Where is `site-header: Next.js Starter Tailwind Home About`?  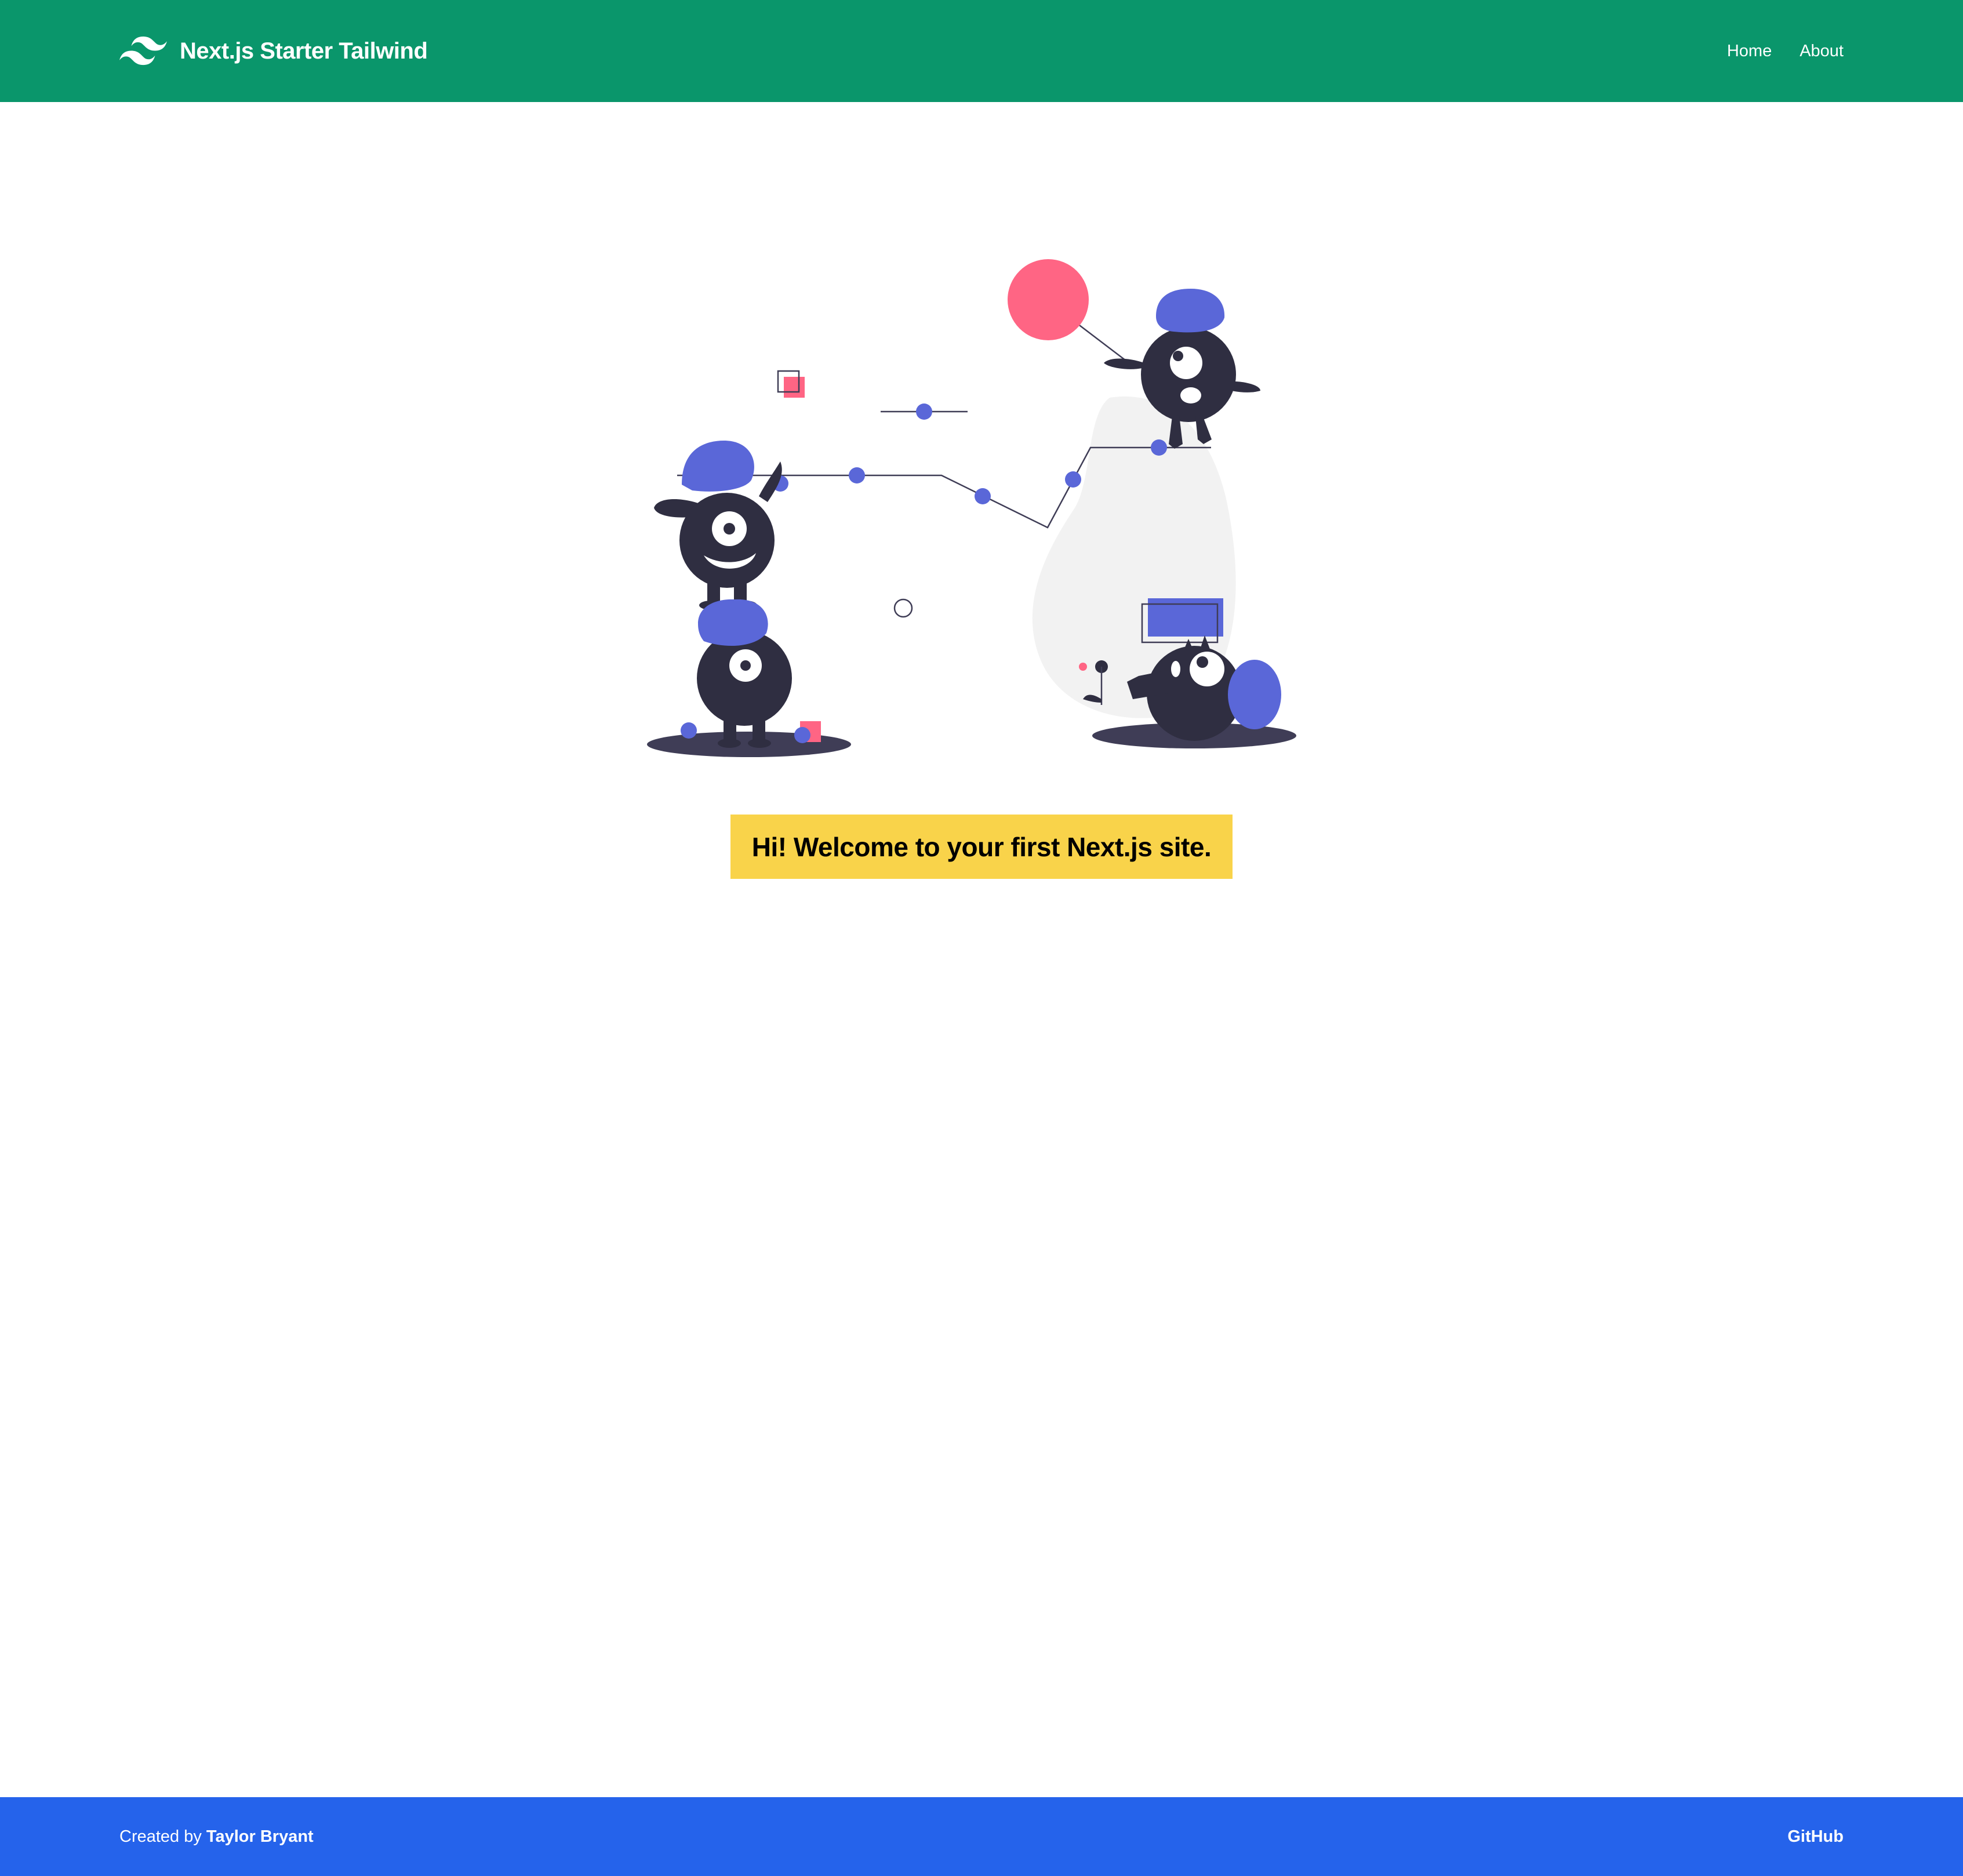 site-header: Next.js Starter Tailwind Home About is located at coordinates (981, 51).